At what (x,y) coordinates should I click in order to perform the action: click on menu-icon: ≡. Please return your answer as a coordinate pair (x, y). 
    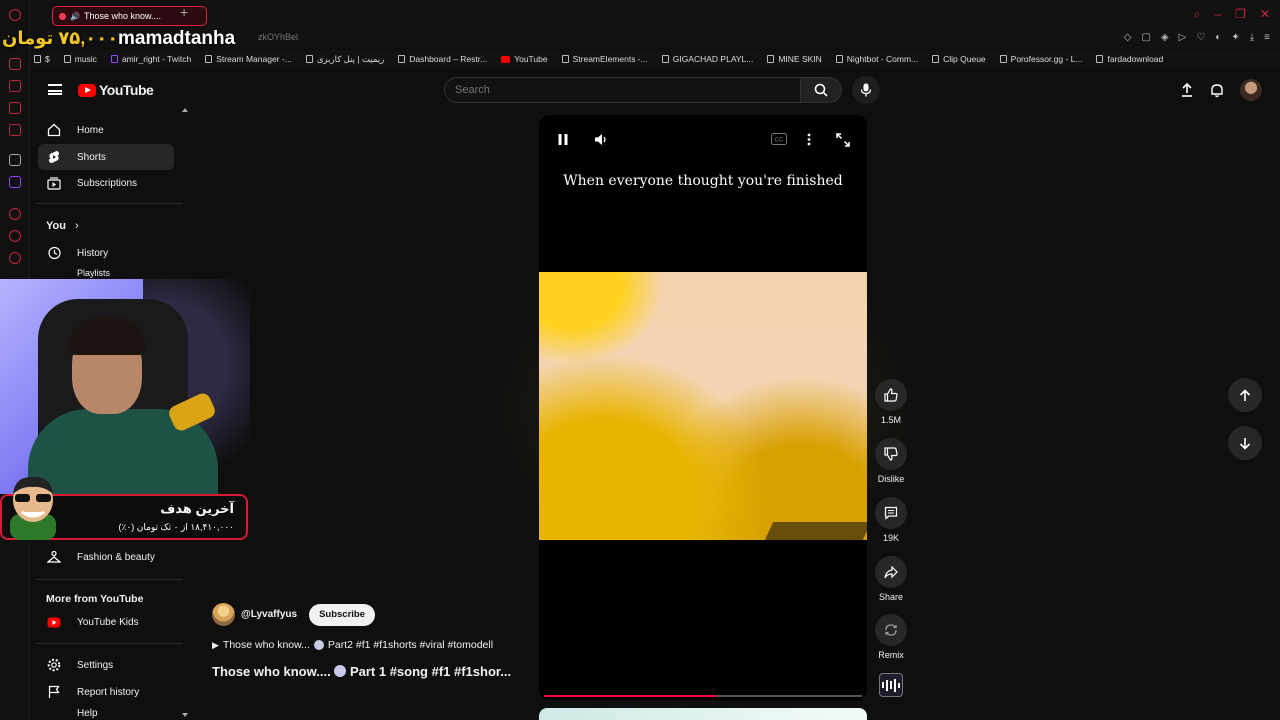
    Looking at the image, I should click on (1267, 37).